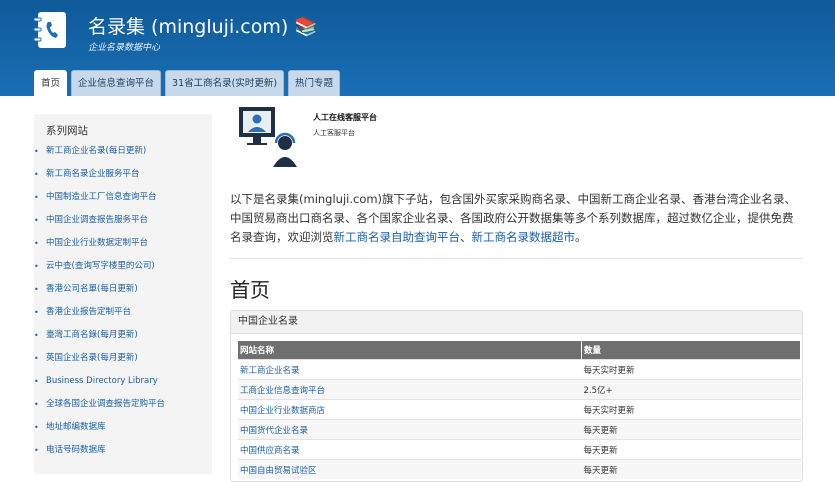 This screenshot has height=482, width=835. I want to click on site-name-cell: 中国企业行业数据商店, so click(410, 409).